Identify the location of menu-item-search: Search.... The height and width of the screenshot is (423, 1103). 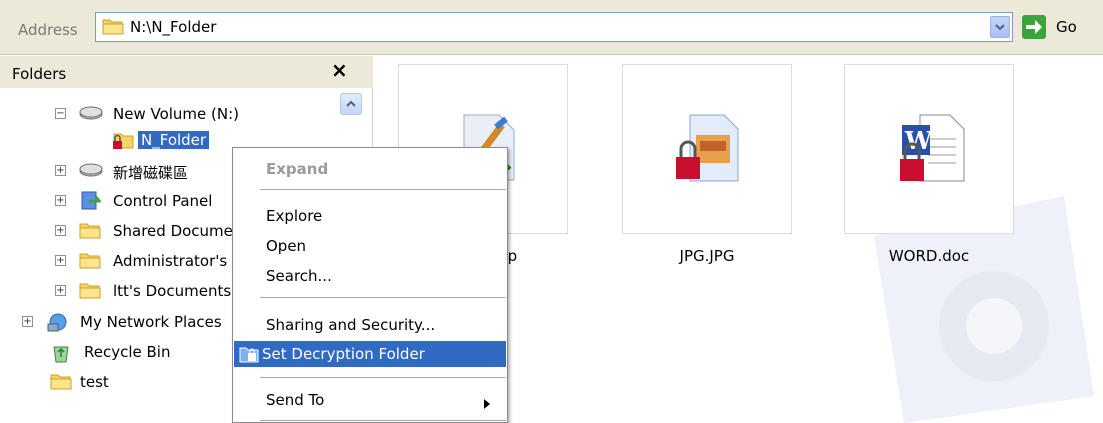
(370, 276).